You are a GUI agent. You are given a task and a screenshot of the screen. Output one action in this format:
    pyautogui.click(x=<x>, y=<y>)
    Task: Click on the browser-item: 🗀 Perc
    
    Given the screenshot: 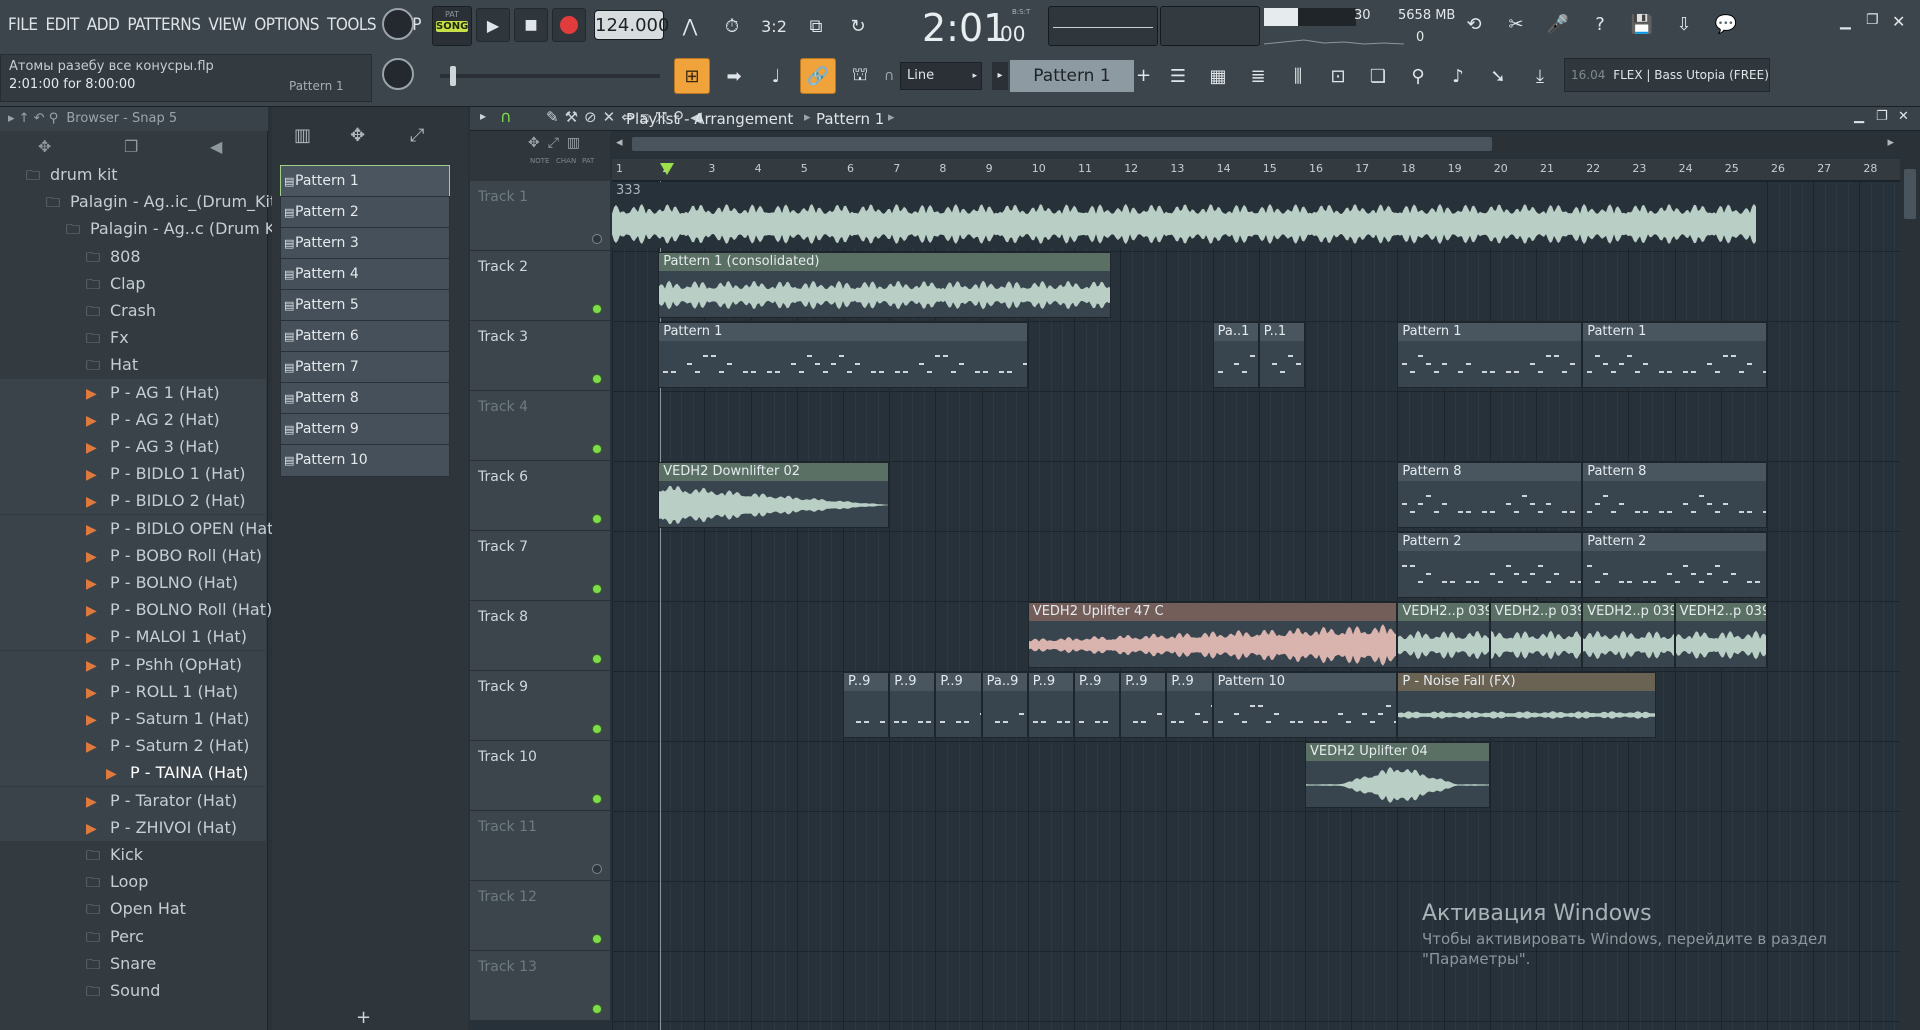 What is the action you would take?
    pyautogui.click(x=133, y=936)
    